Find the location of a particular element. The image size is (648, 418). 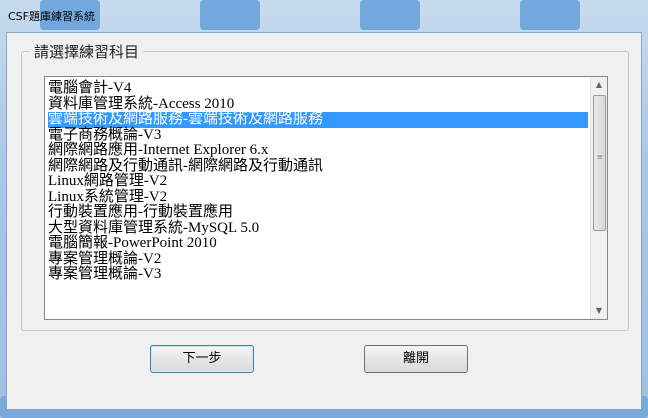

list-item: Linux系統管理-V2 is located at coordinates (318, 197).